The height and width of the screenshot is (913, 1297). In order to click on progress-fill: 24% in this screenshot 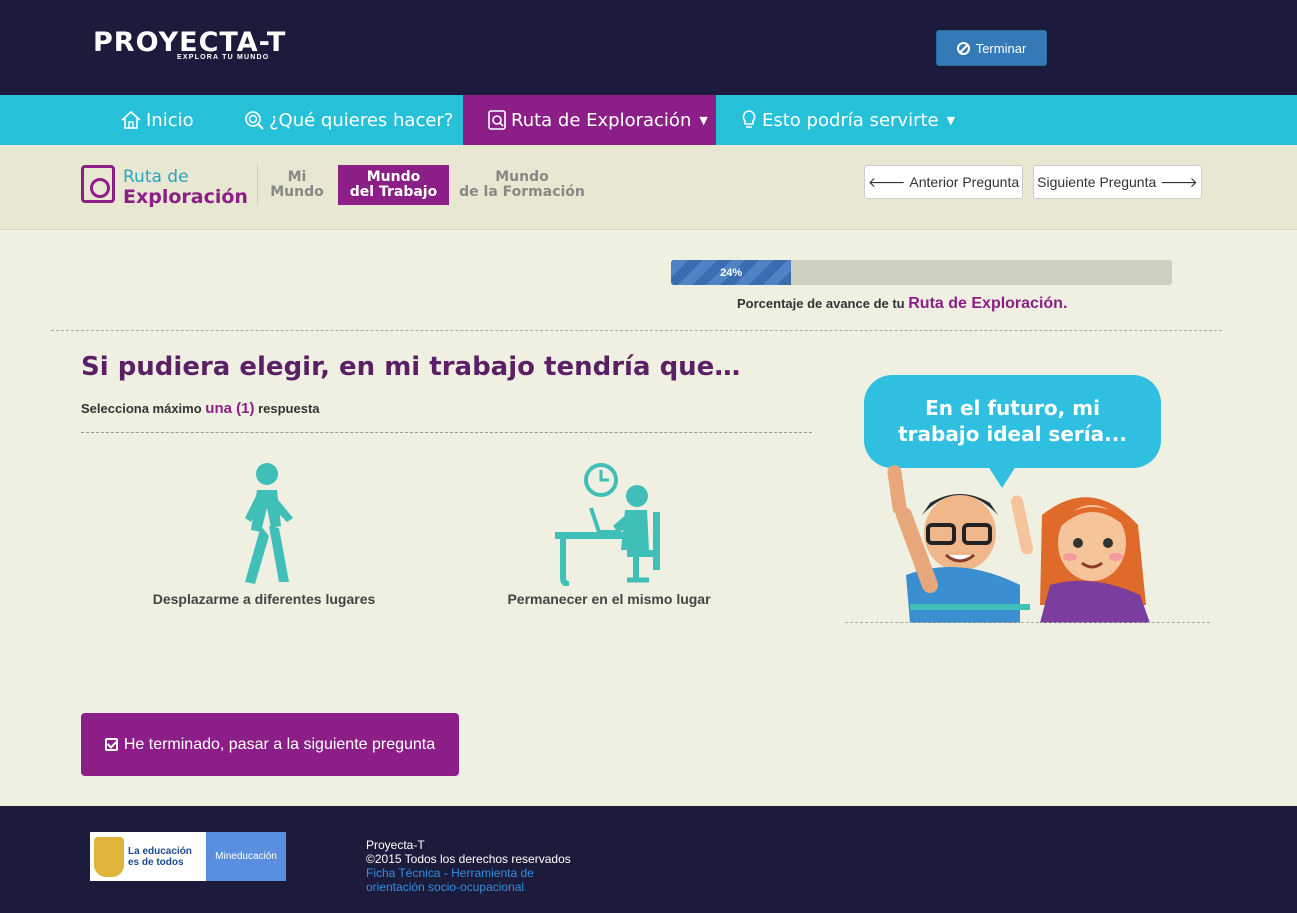, I will do `click(731, 272)`.